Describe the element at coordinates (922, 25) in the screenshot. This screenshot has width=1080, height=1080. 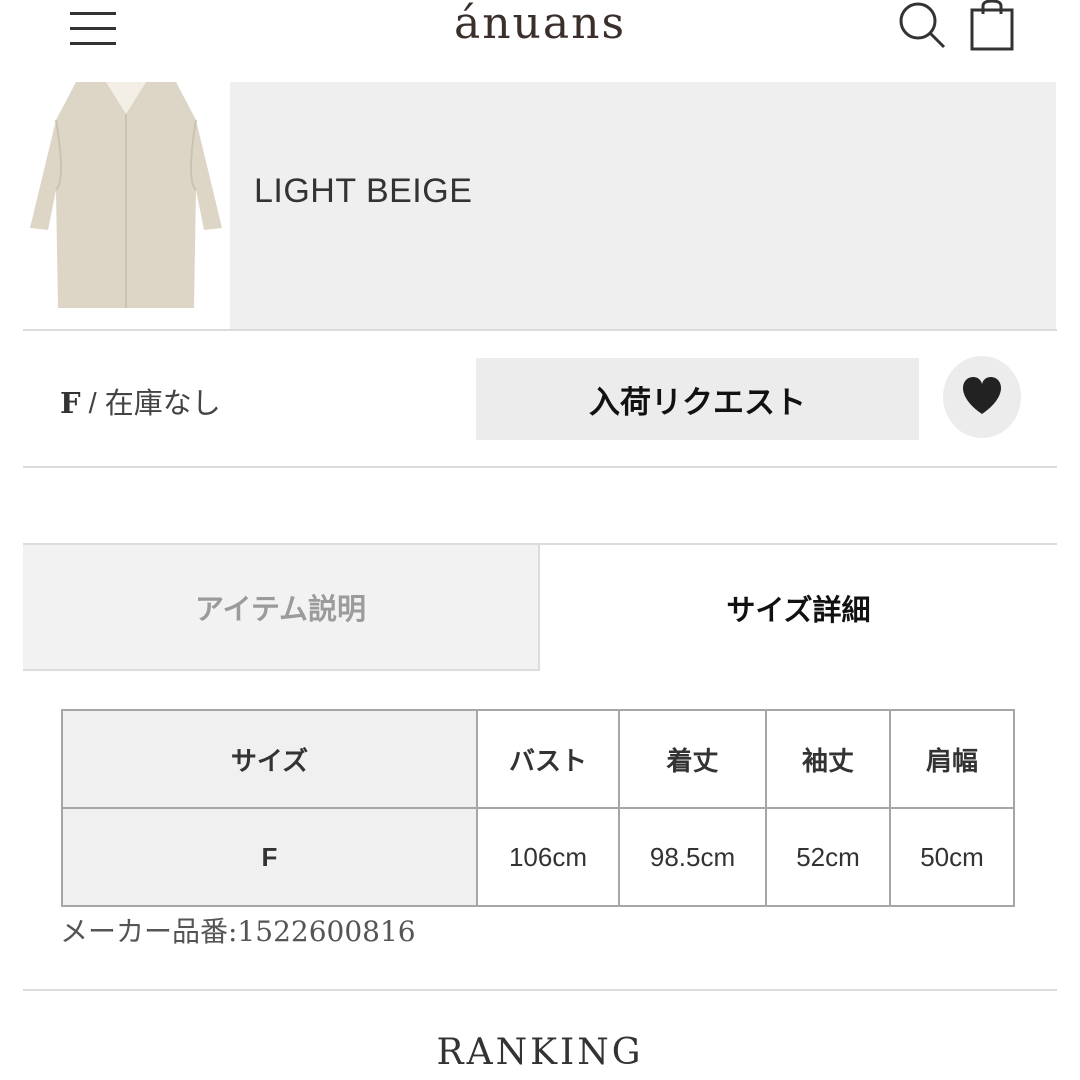
I see `search-icon` at that location.